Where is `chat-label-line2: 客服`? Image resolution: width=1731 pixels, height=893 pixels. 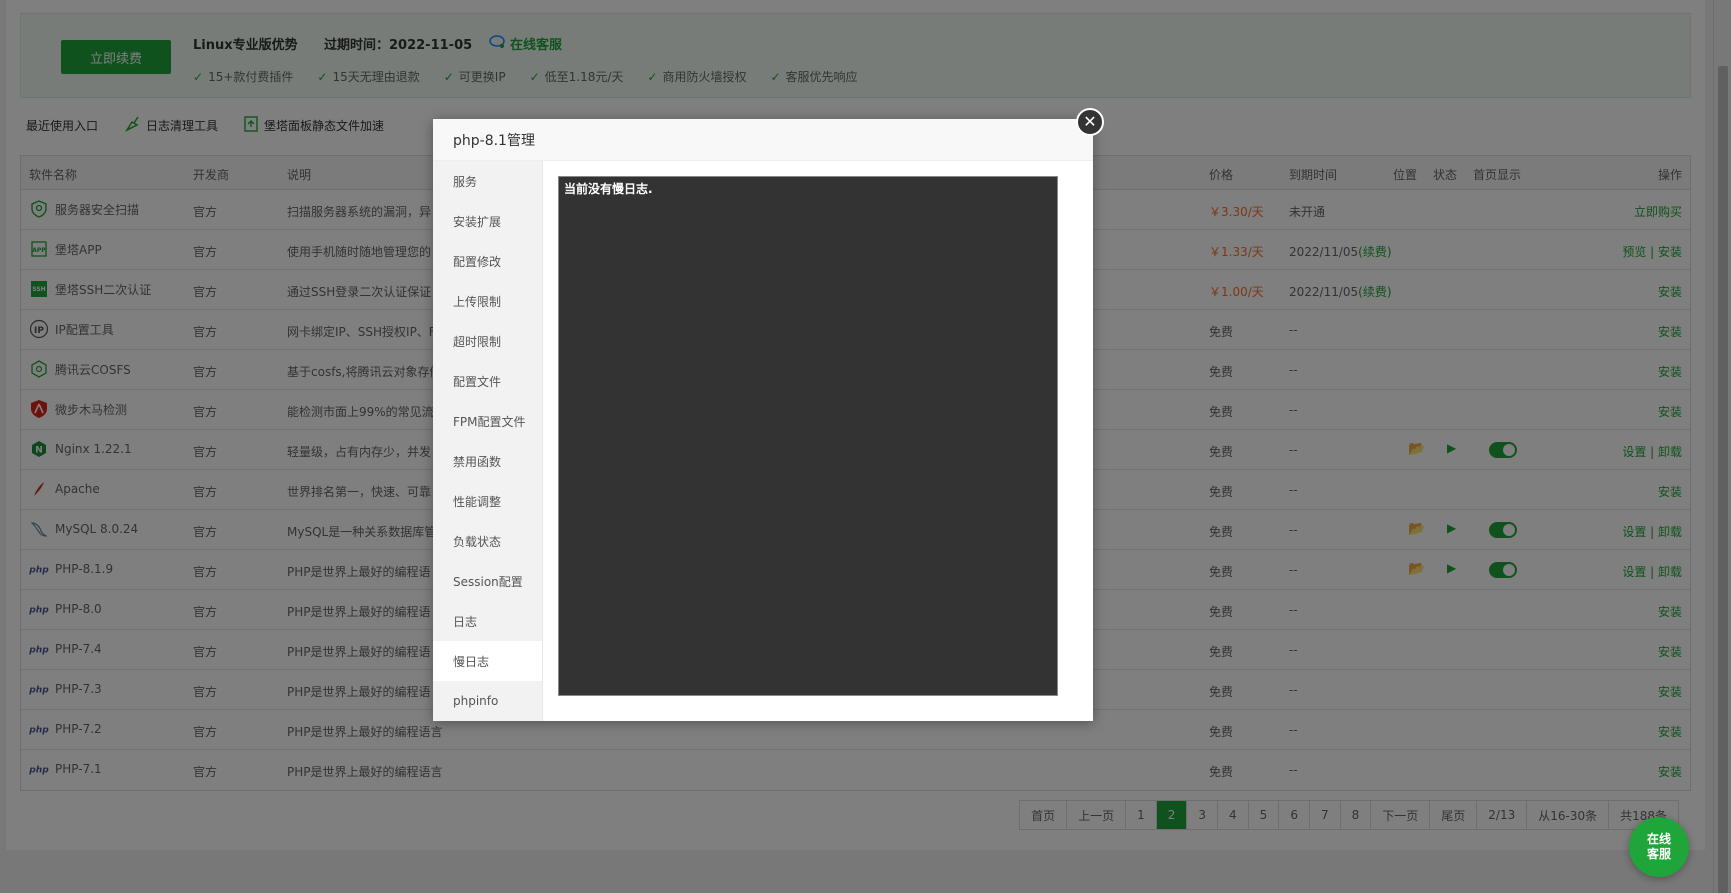
chat-label-line2: 客服 is located at coordinates (1658, 854).